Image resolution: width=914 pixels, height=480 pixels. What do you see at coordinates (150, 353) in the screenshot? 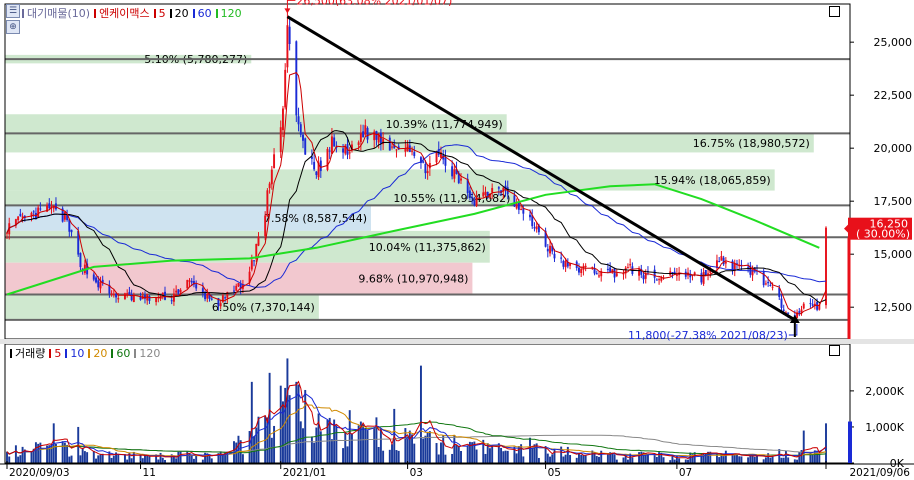
I see `legend-item: 120` at bounding box center [150, 353].